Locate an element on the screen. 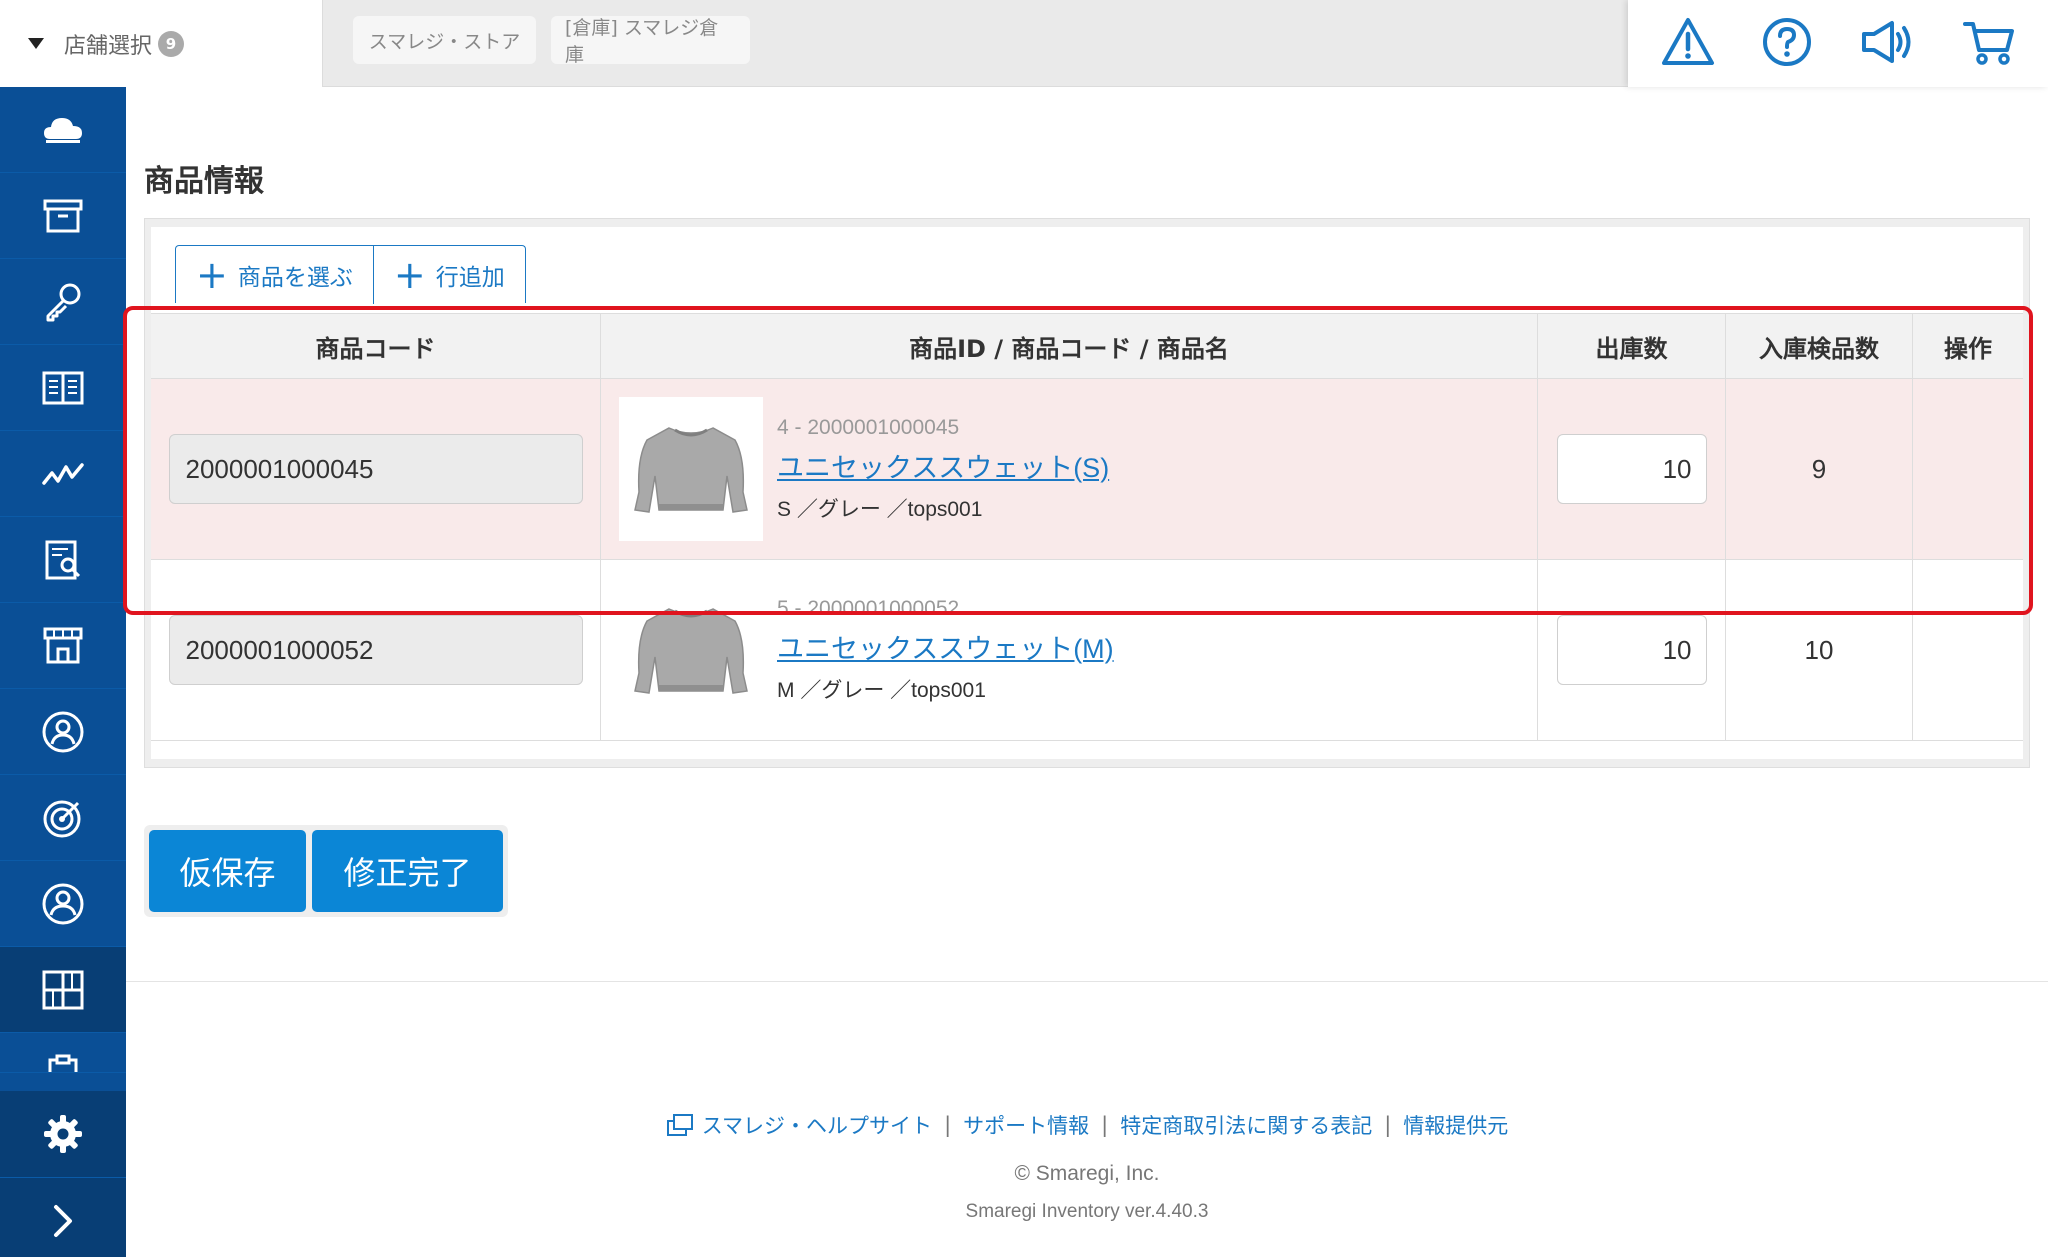 Image resolution: width=2048 pixels, height=1257 pixels. sidebar-item-analytics is located at coordinates (63, 474).